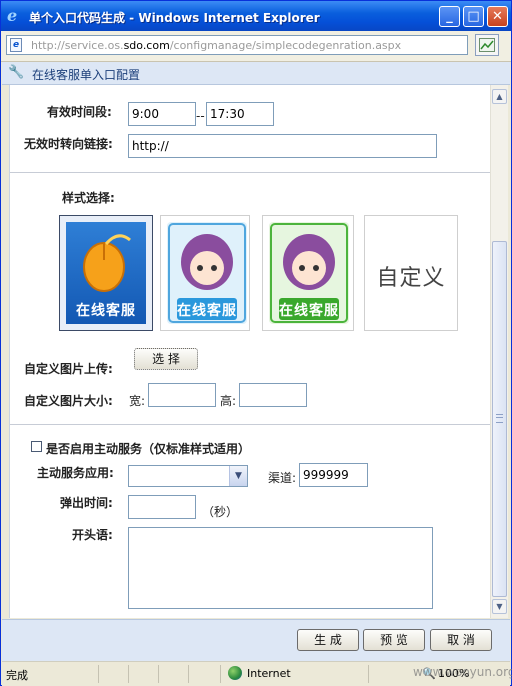 This screenshot has height=686, width=512. I want to click on style-option-custom: 自定义, so click(411, 273).